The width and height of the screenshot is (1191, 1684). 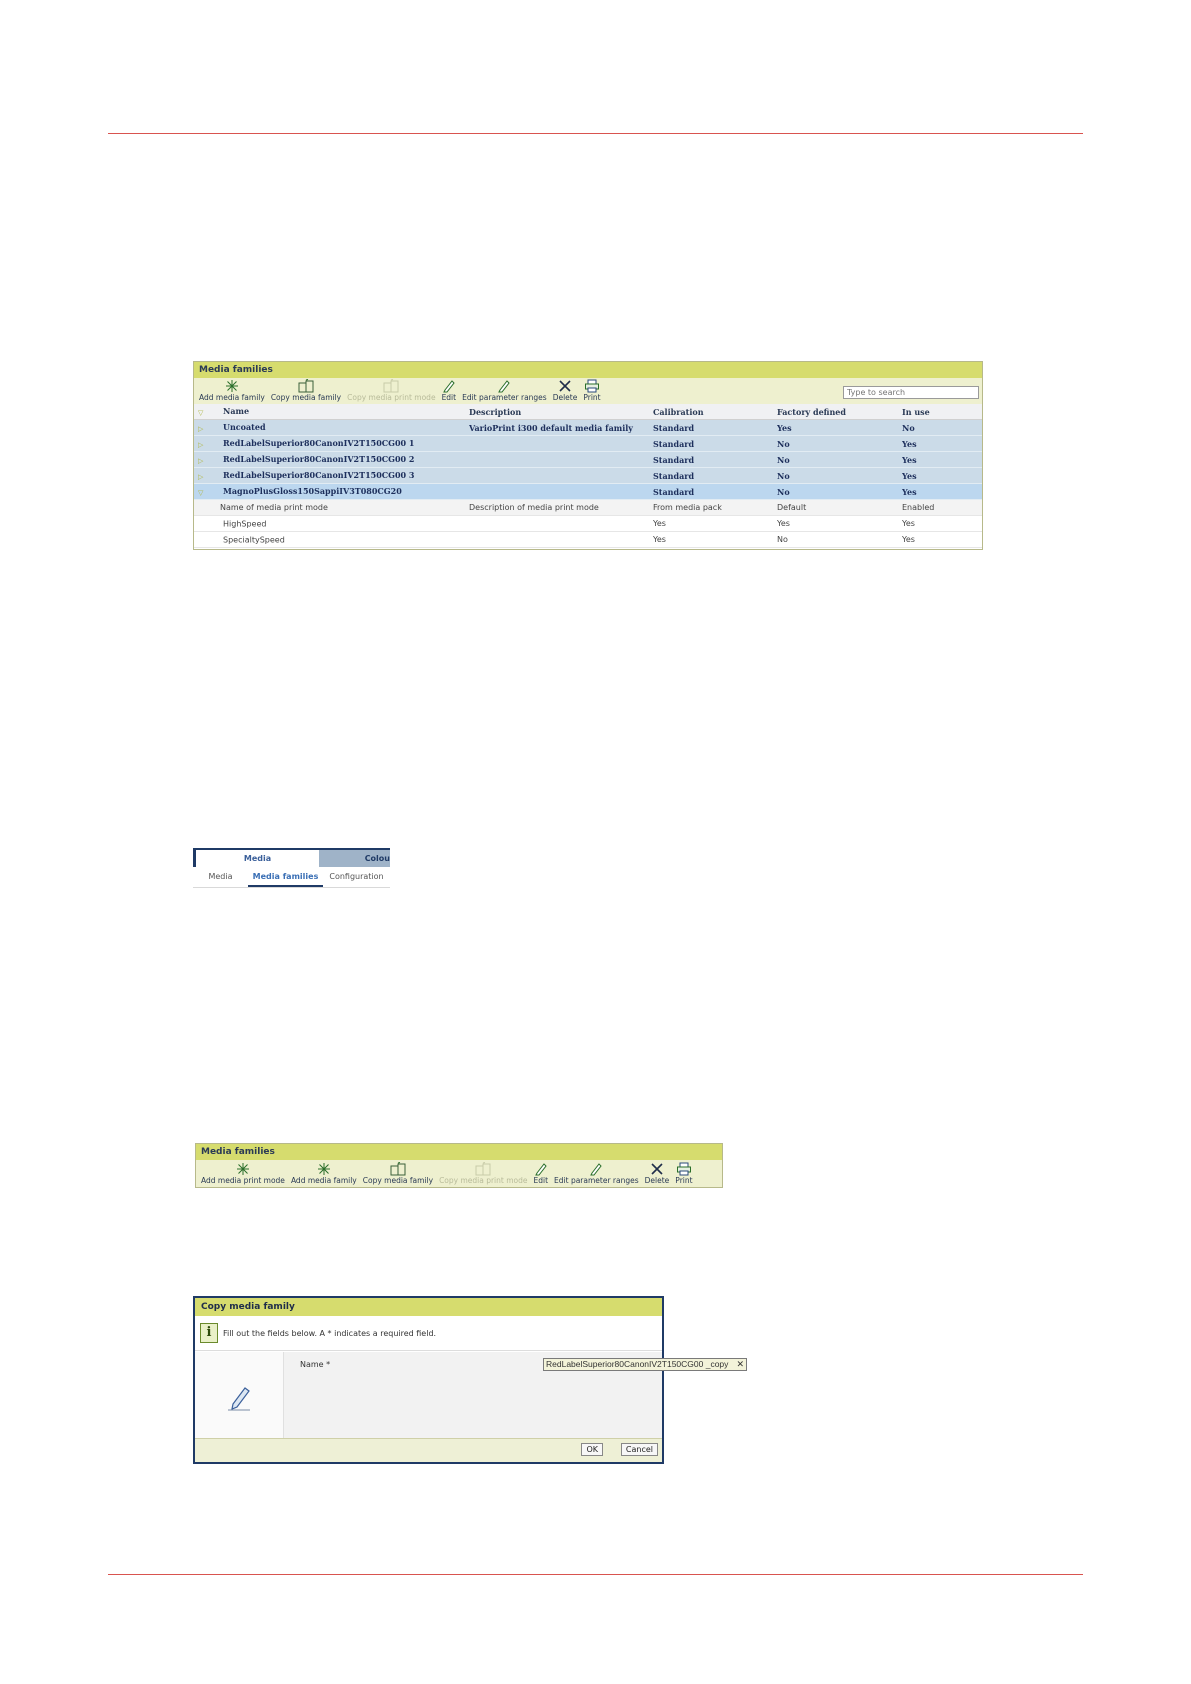 I want to click on search-input, so click(x=911, y=392).